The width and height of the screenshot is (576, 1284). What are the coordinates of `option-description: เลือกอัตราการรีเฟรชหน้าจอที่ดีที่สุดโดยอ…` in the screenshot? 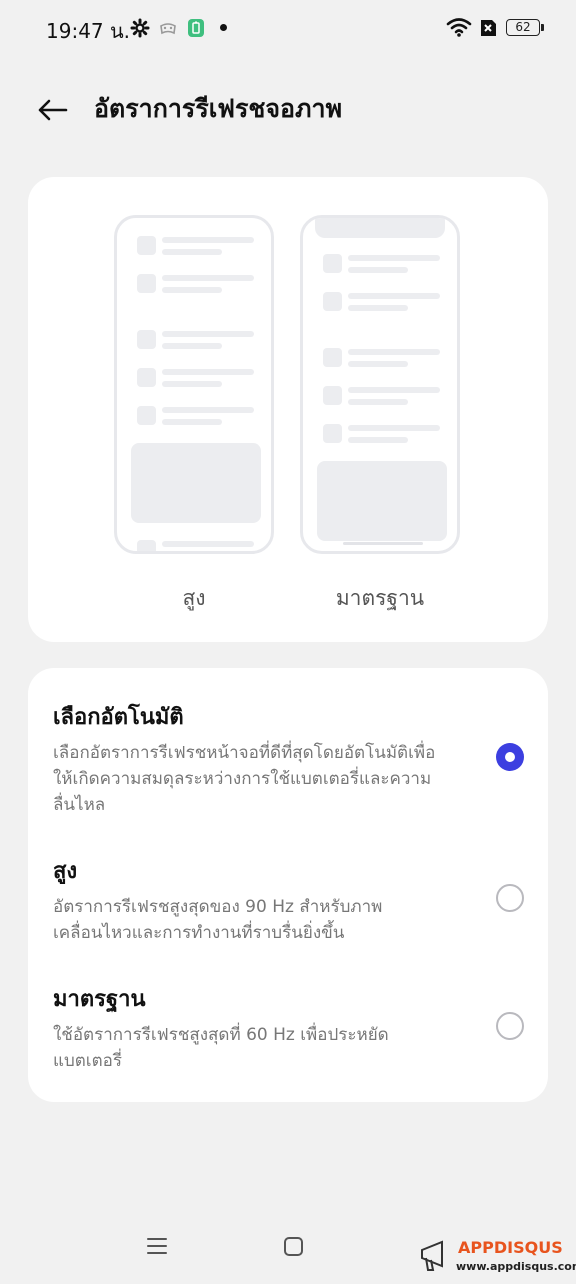 It's located at (244, 779).